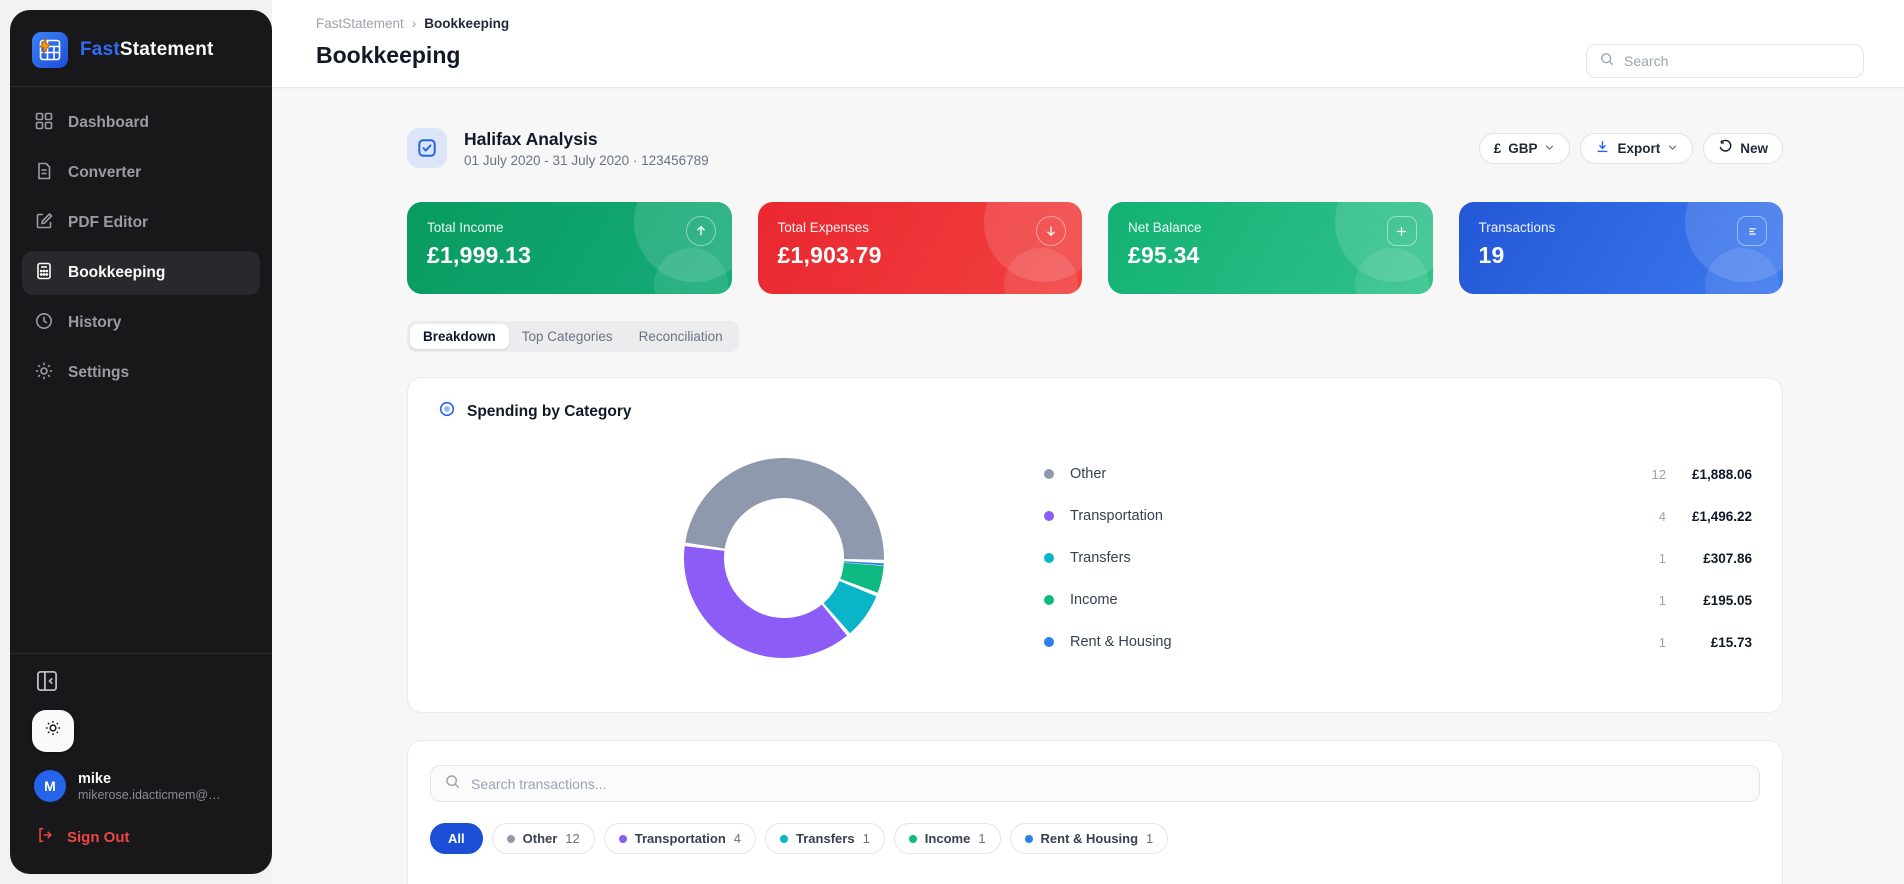 This screenshot has width=1904, height=884. I want to click on legend-label: Transfers, so click(1100, 558).